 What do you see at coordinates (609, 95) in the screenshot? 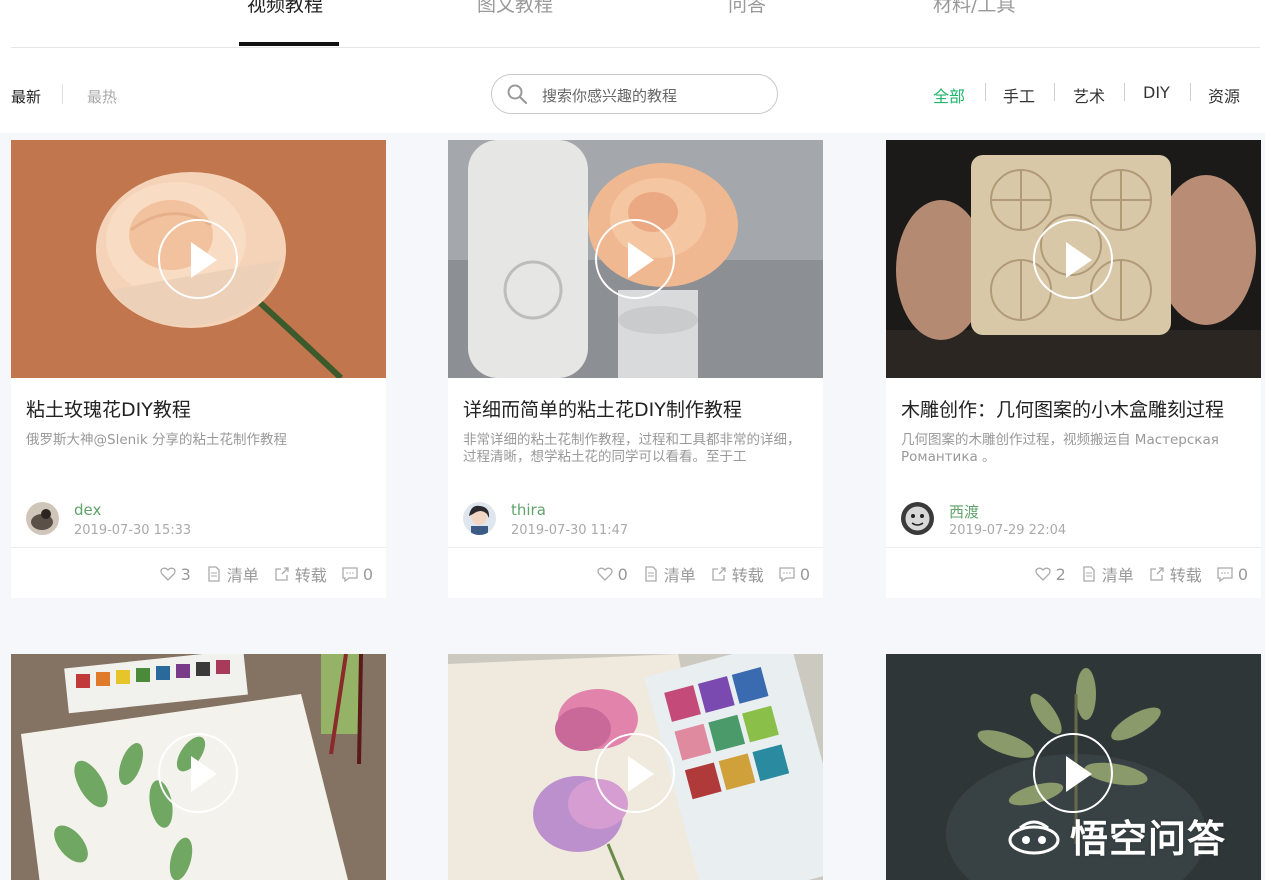
I see `search-input: 搜索你感兴趣的教程` at bounding box center [609, 95].